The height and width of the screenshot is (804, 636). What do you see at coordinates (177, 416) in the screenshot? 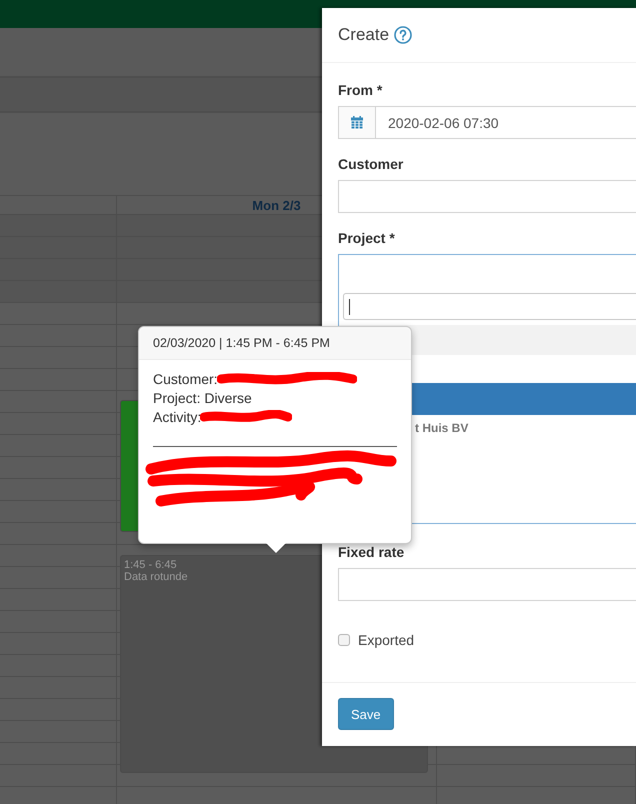
I see `tooltip-line: Activity:` at bounding box center [177, 416].